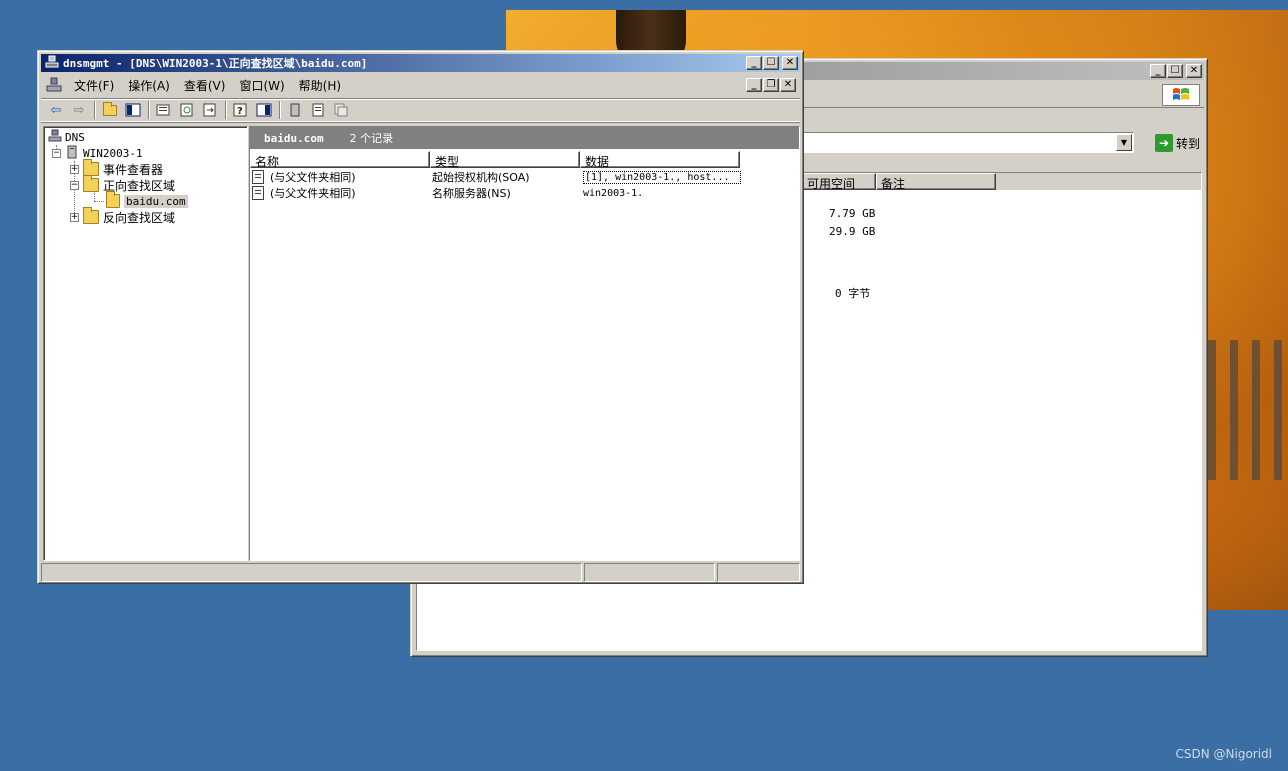 The image size is (1288, 771). I want to click on bg-column-free-space: 可用空间, so click(839, 181).